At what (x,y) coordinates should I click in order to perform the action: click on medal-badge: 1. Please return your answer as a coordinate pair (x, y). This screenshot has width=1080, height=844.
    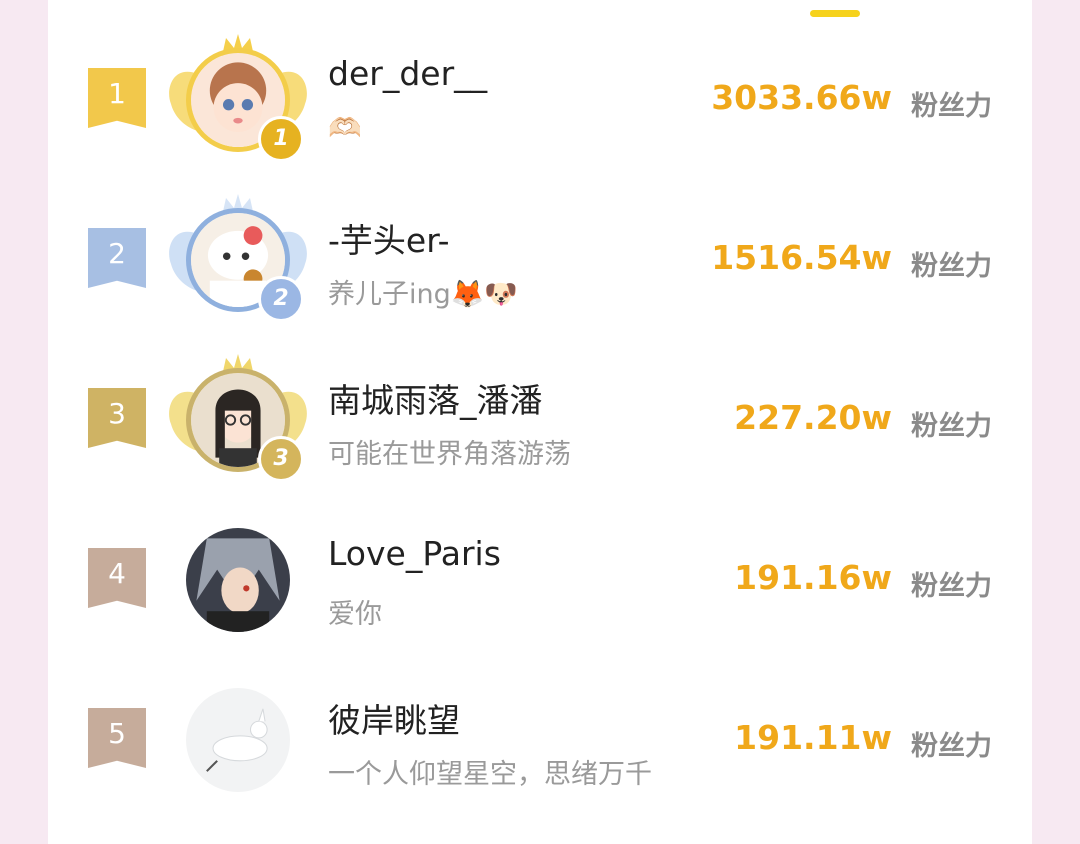
    Looking at the image, I should click on (281, 139).